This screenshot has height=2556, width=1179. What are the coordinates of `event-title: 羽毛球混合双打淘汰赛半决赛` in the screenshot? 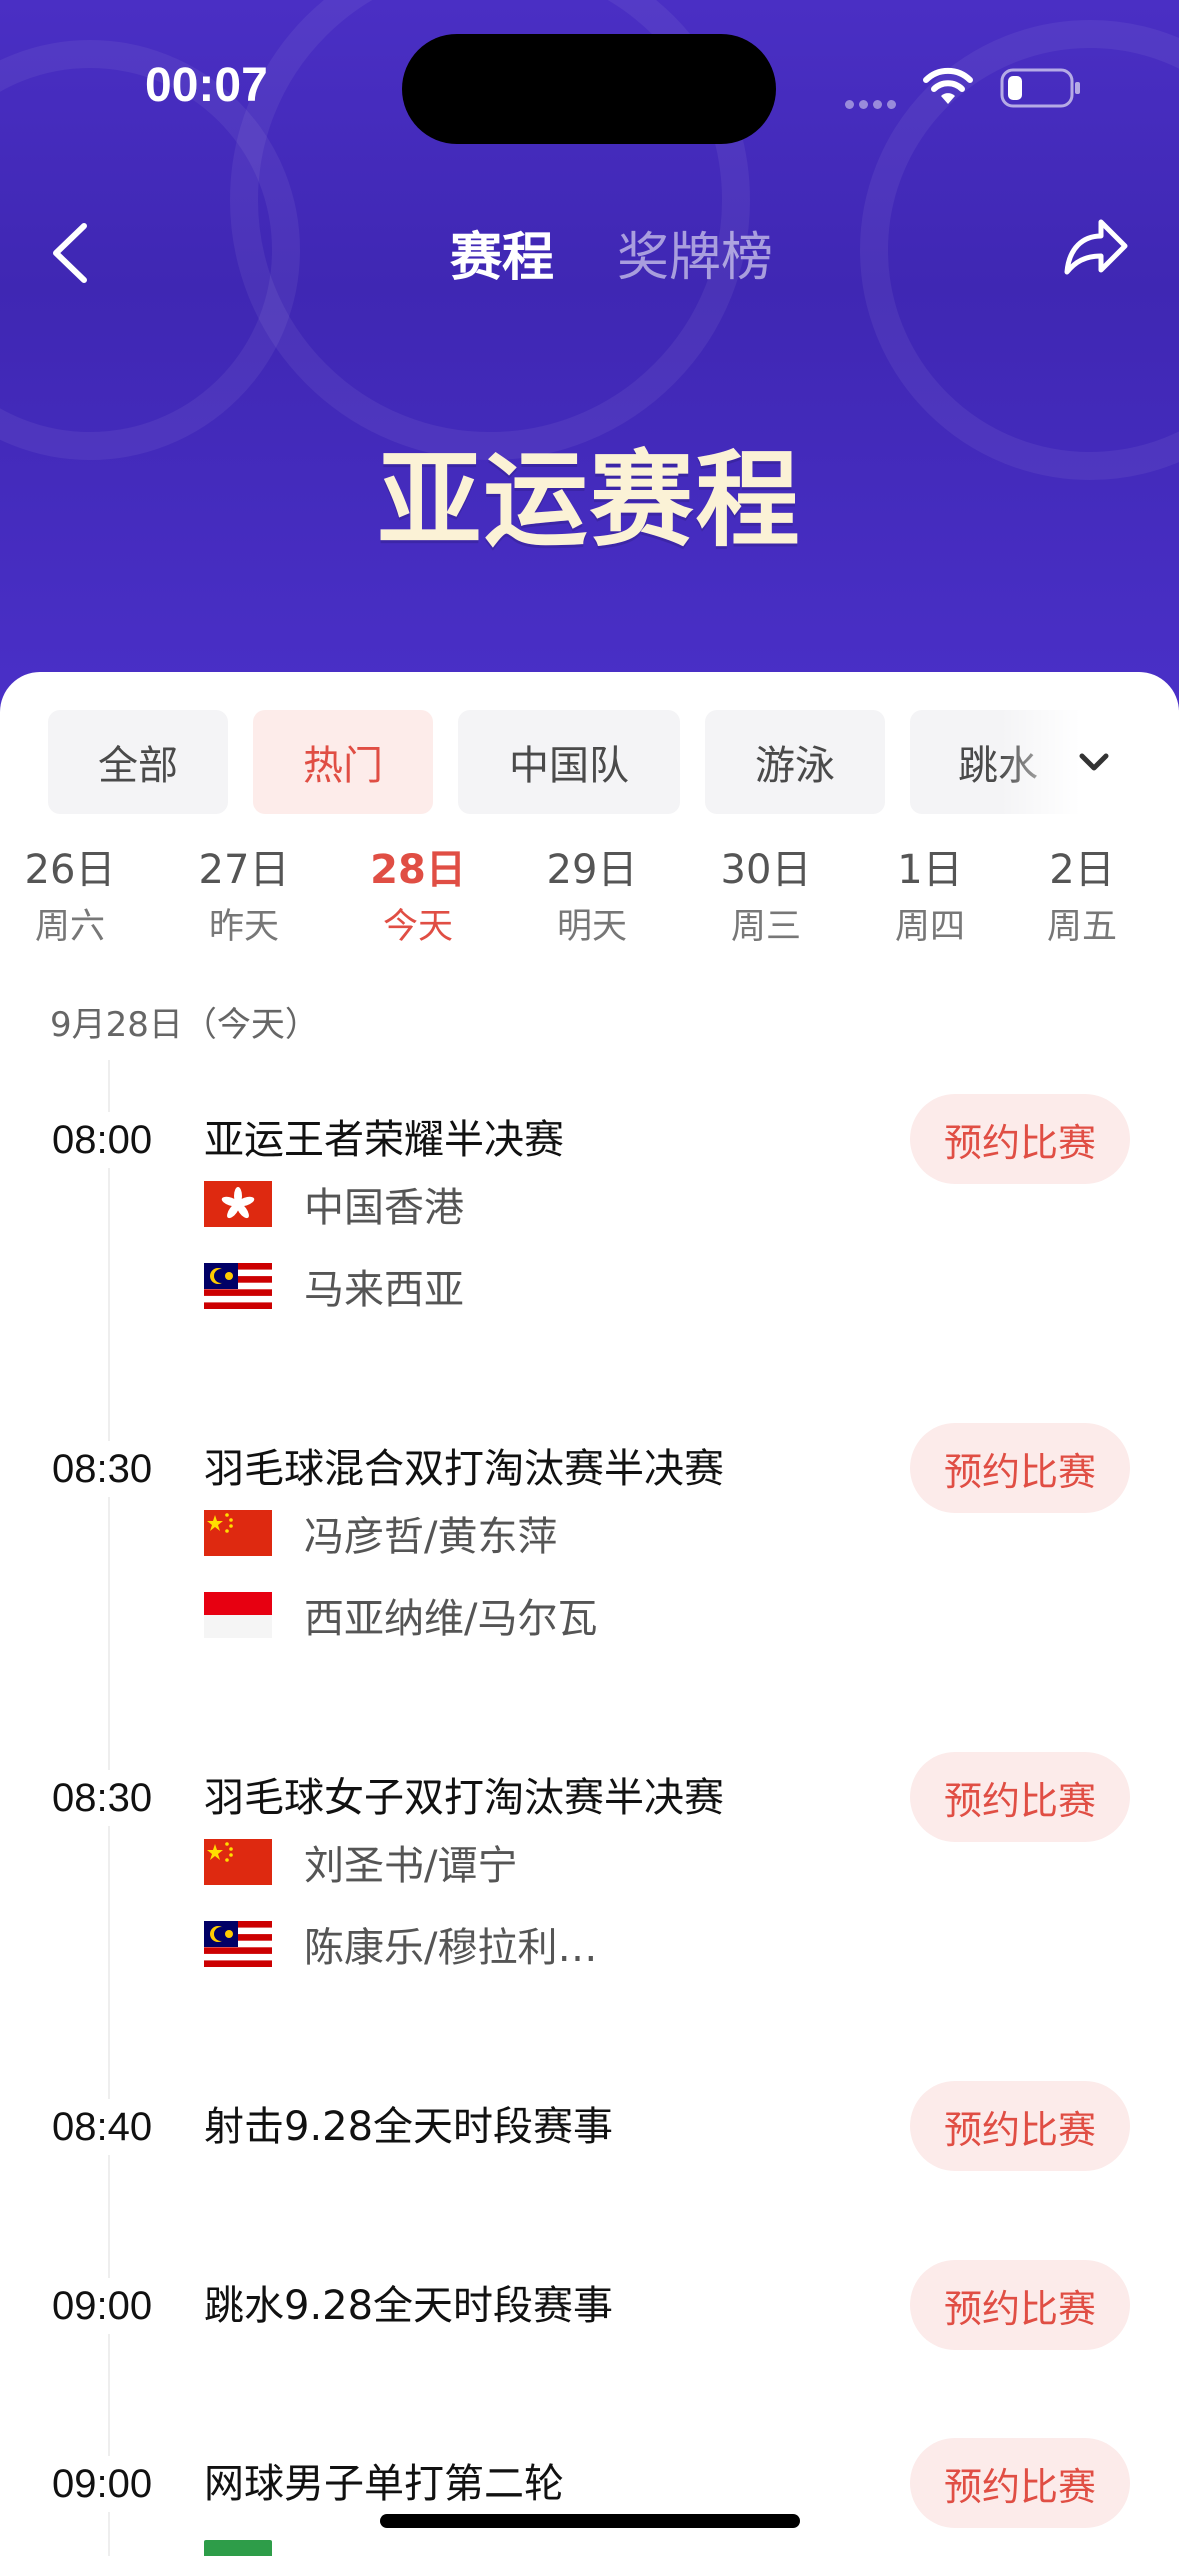 It's located at (464, 1469).